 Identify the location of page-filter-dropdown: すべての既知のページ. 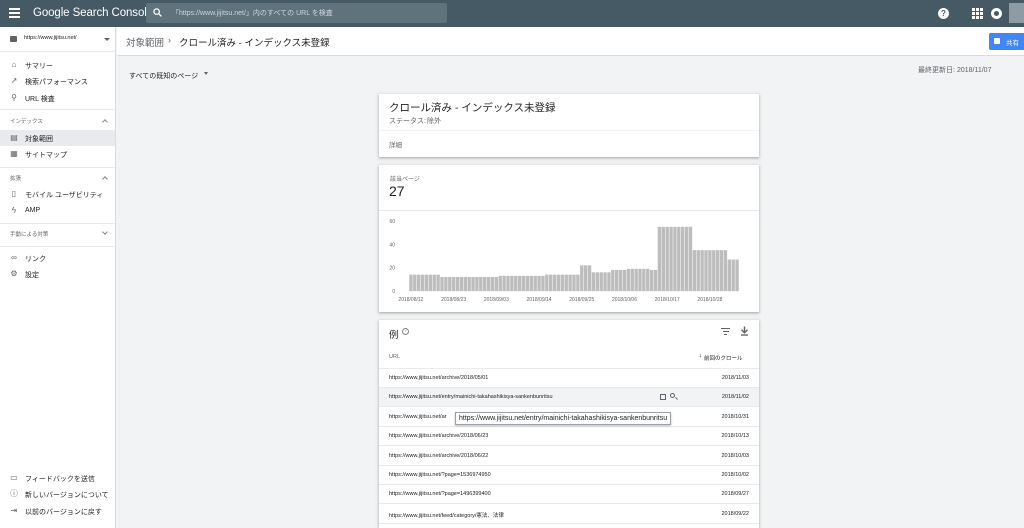
(169, 74).